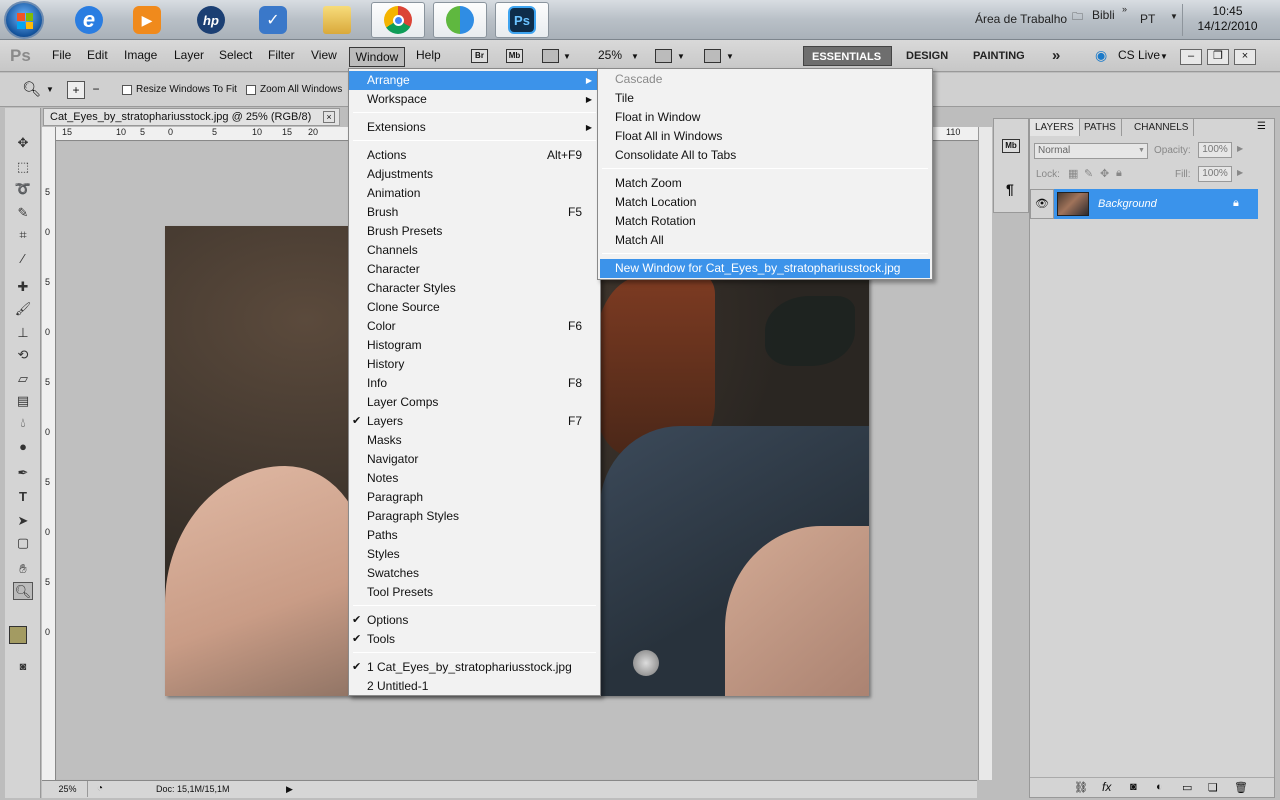 The width and height of the screenshot is (1280, 800). What do you see at coordinates (1073, 173) in the screenshot?
I see `lock-transparent-icon: ▦` at bounding box center [1073, 173].